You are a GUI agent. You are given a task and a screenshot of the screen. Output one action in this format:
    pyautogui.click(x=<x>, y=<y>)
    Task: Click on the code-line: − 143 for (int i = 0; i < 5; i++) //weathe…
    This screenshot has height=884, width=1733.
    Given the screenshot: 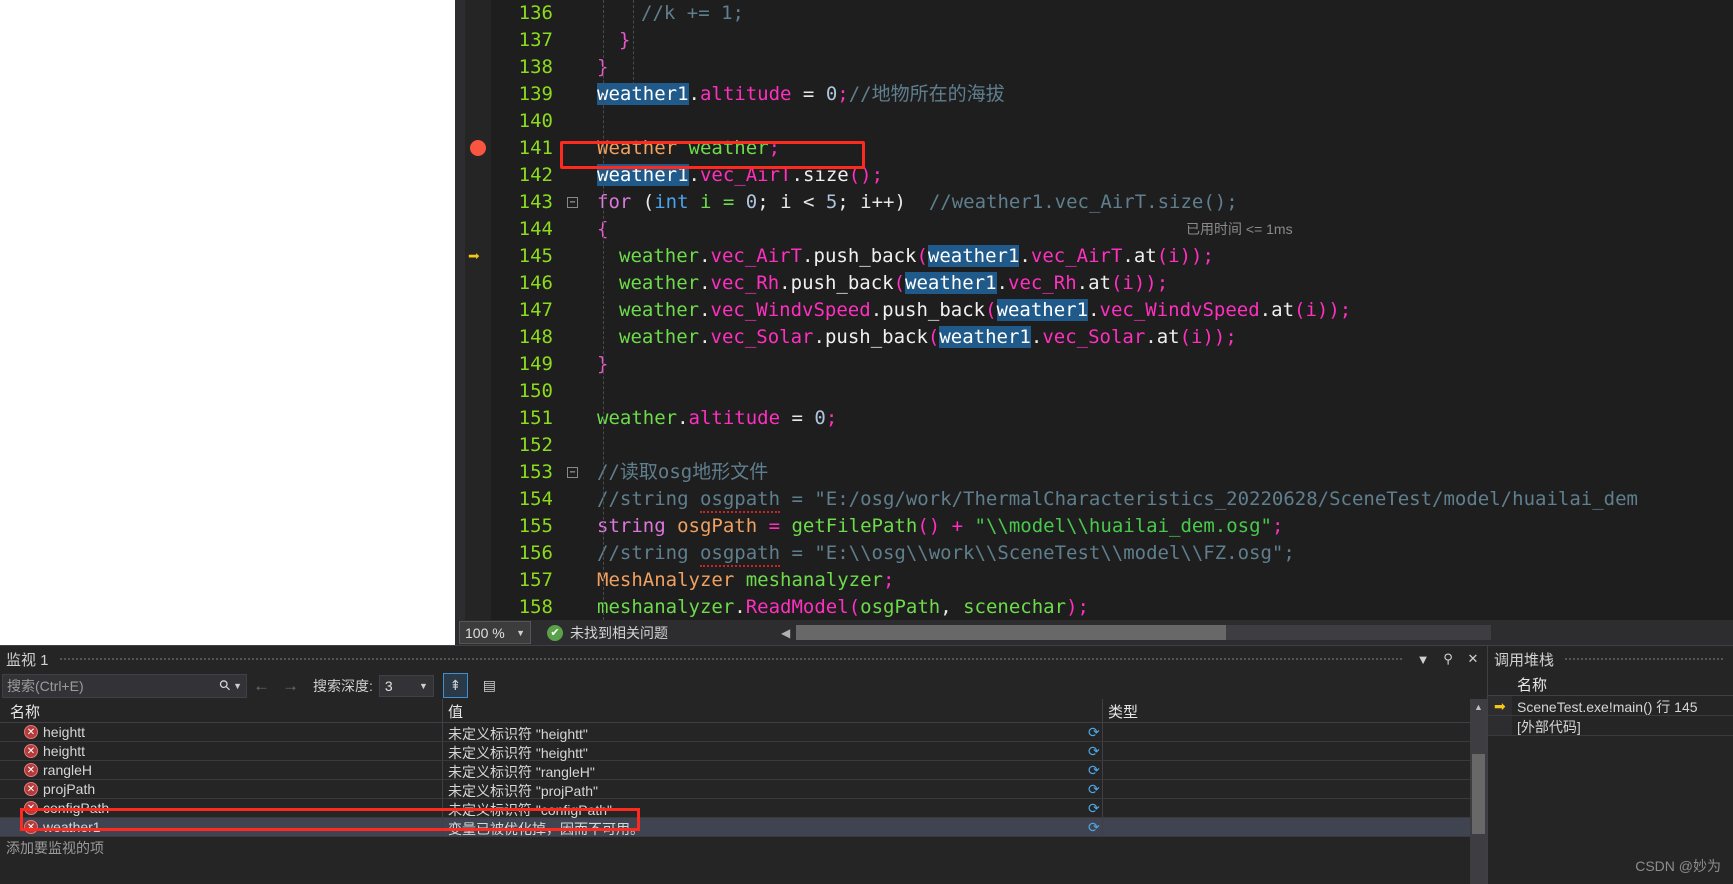 What is the action you would take?
    pyautogui.click(x=1094, y=202)
    